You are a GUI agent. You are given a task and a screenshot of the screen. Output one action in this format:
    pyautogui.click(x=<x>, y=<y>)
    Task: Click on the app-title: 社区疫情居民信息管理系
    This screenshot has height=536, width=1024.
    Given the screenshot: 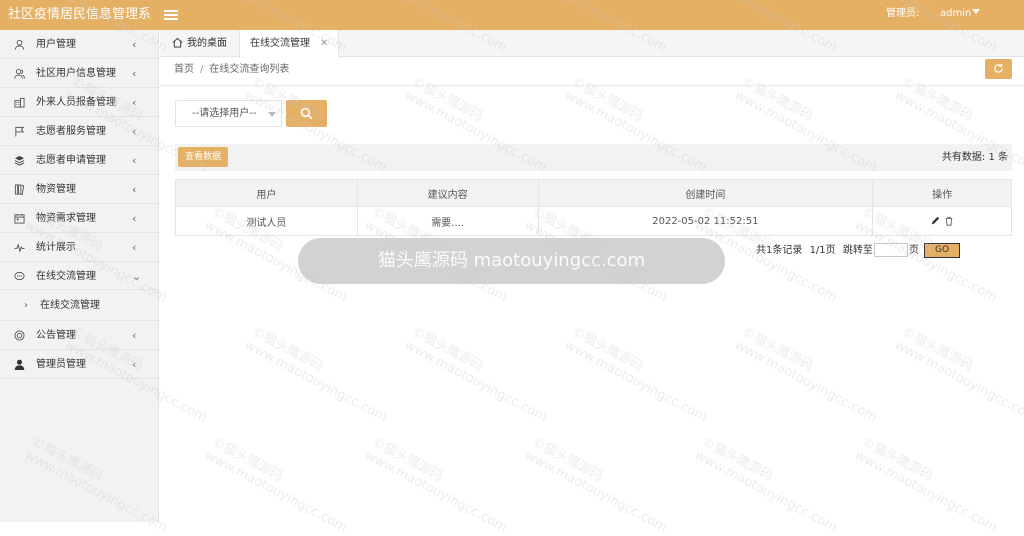 What is the action you would take?
    pyautogui.click(x=80, y=14)
    